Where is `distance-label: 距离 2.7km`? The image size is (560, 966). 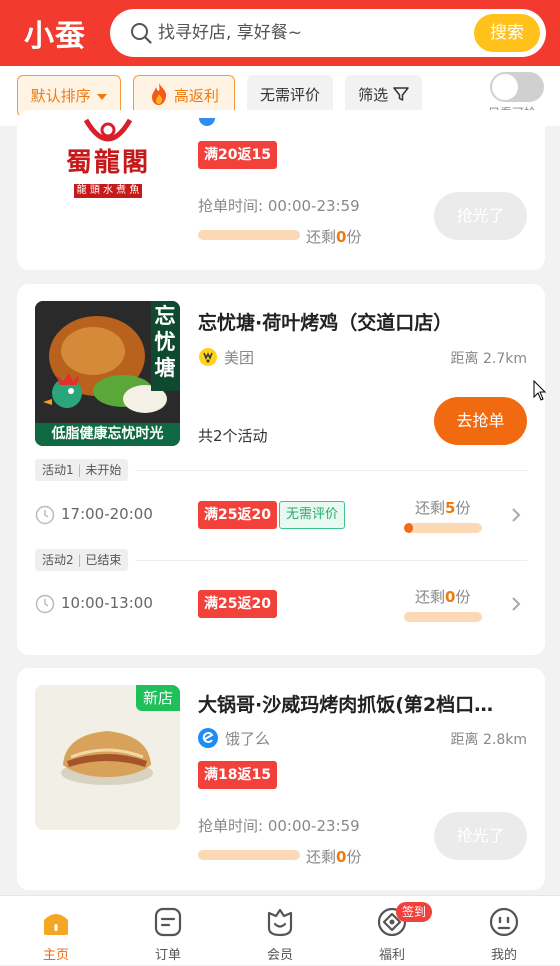
distance-label: 距离 2.7km is located at coordinates (488, 359).